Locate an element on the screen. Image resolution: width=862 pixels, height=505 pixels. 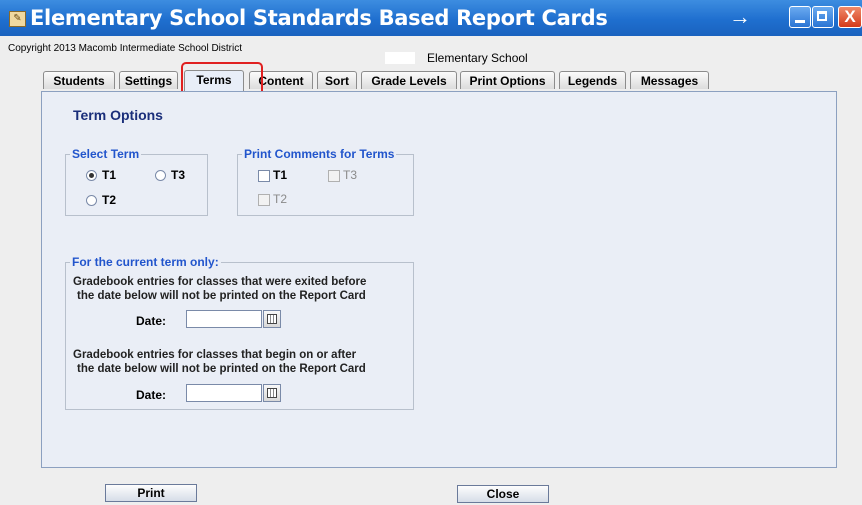
checkbox-comment-t2 is located at coordinates (264, 200).